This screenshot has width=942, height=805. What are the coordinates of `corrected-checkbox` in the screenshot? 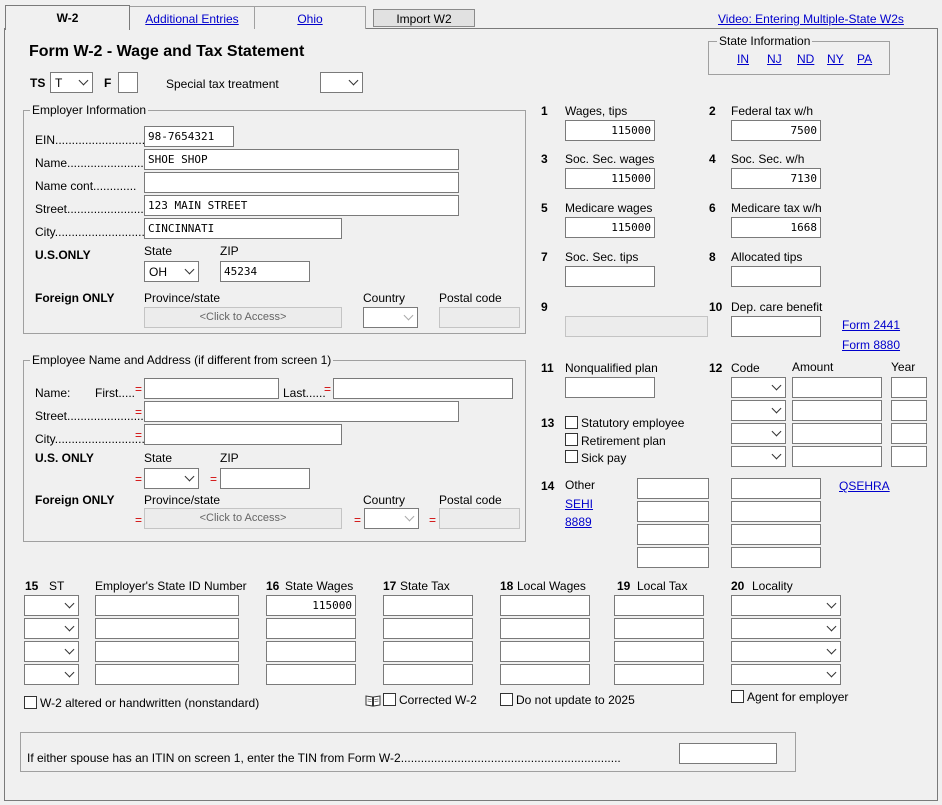 It's located at (389, 699).